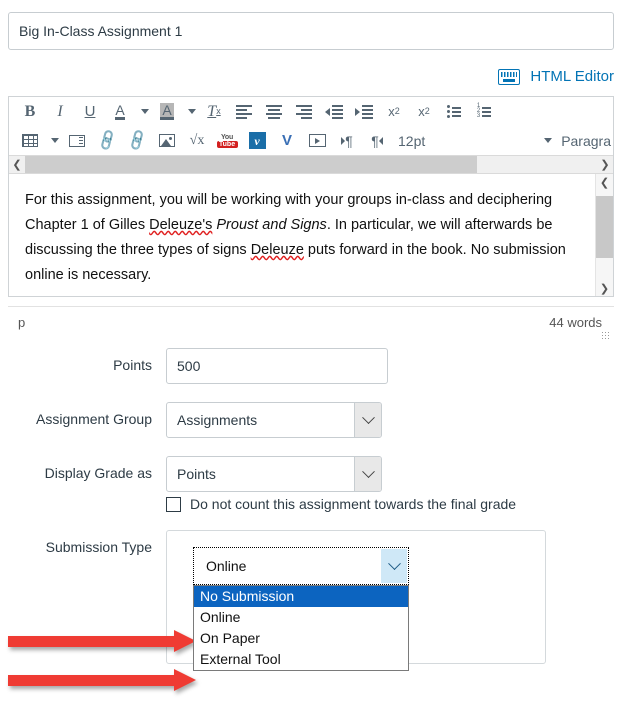 Image resolution: width=622 pixels, height=715 pixels. I want to click on option-no-submission: No Submission, so click(301, 596).